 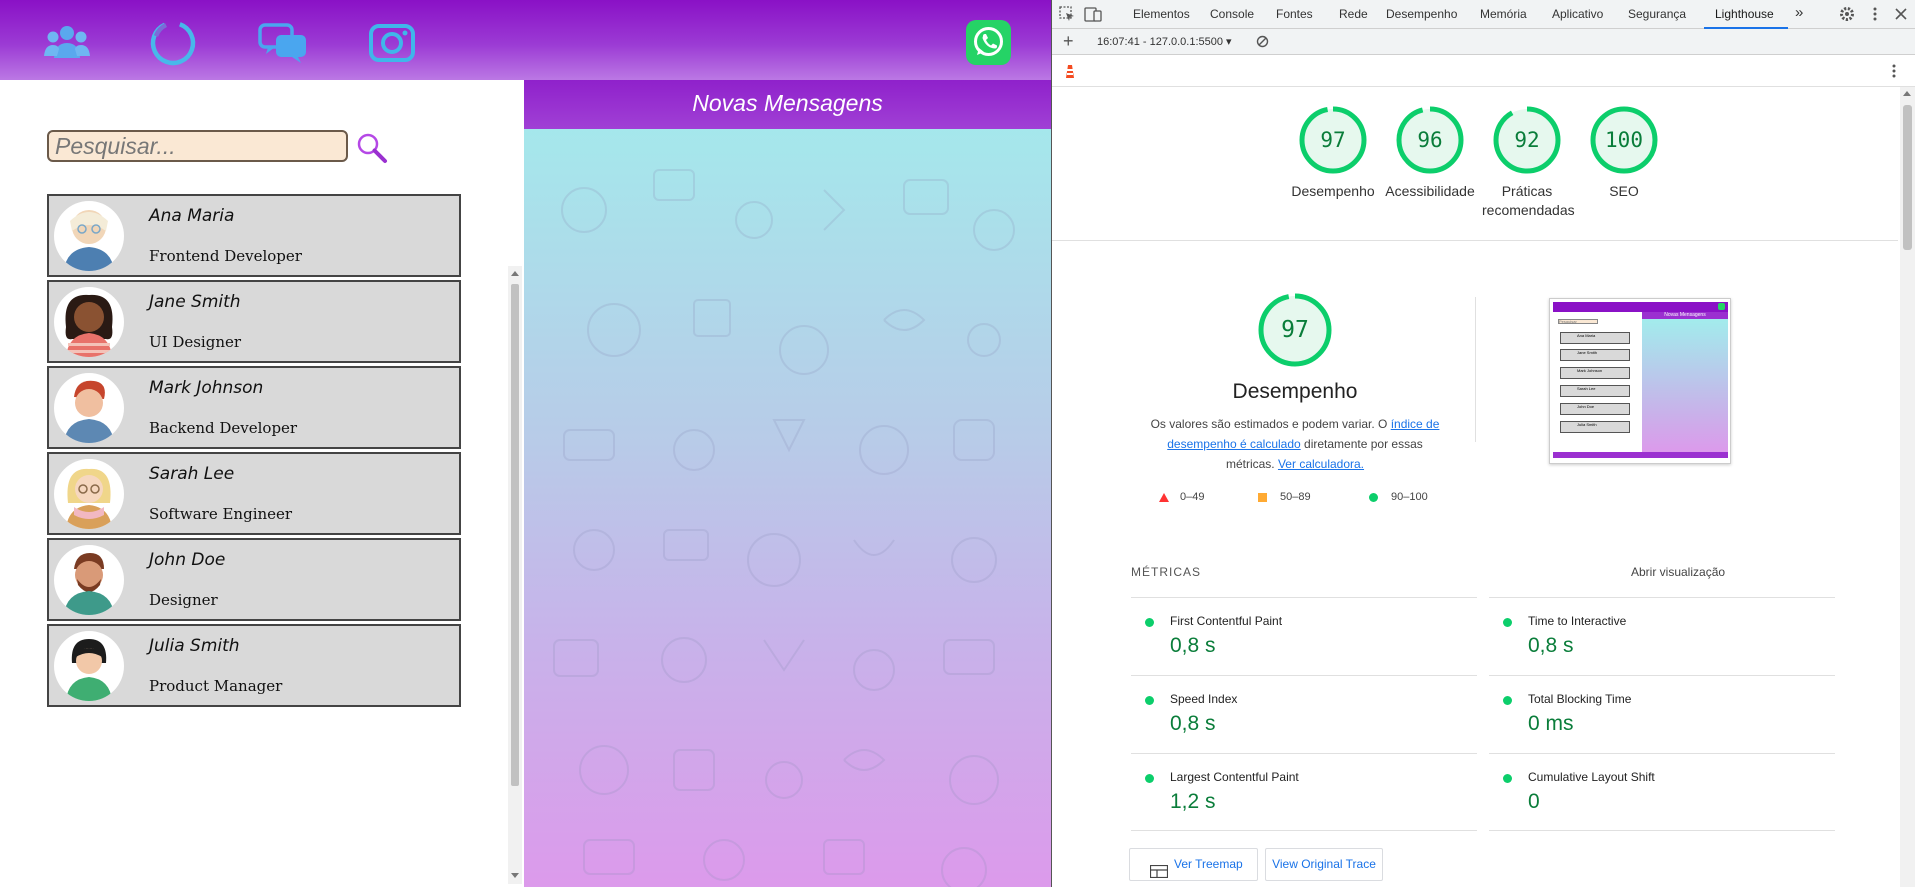 What do you see at coordinates (254, 235) in the screenshot?
I see `contact-card: Ana Maria Frontend Developer` at bounding box center [254, 235].